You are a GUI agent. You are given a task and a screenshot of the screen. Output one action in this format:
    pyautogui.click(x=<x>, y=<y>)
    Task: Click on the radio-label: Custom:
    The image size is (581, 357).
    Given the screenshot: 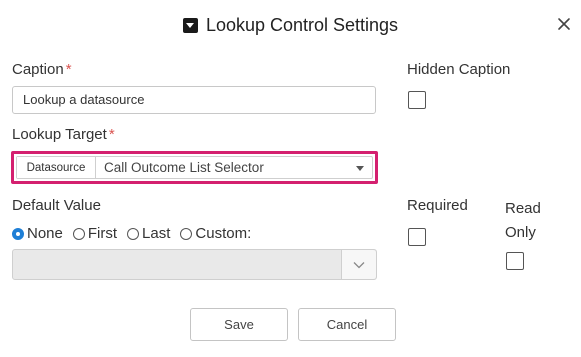 What is the action you would take?
    pyautogui.click(x=223, y=233)
    